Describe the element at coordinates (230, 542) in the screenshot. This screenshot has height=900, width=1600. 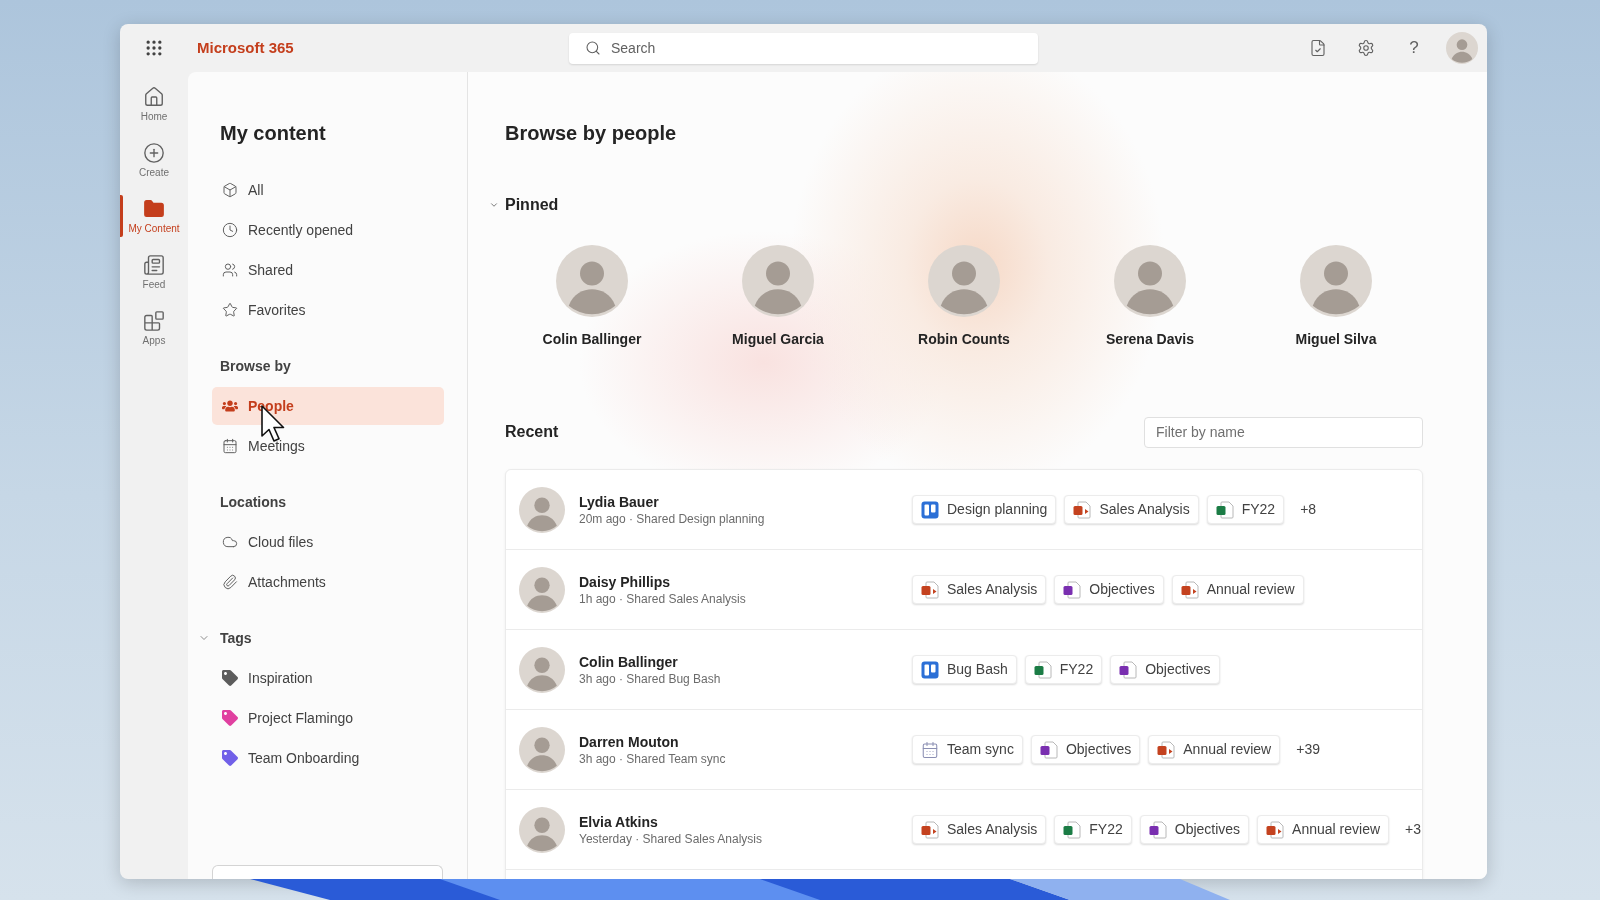
I see `cloud-icon` at that location.